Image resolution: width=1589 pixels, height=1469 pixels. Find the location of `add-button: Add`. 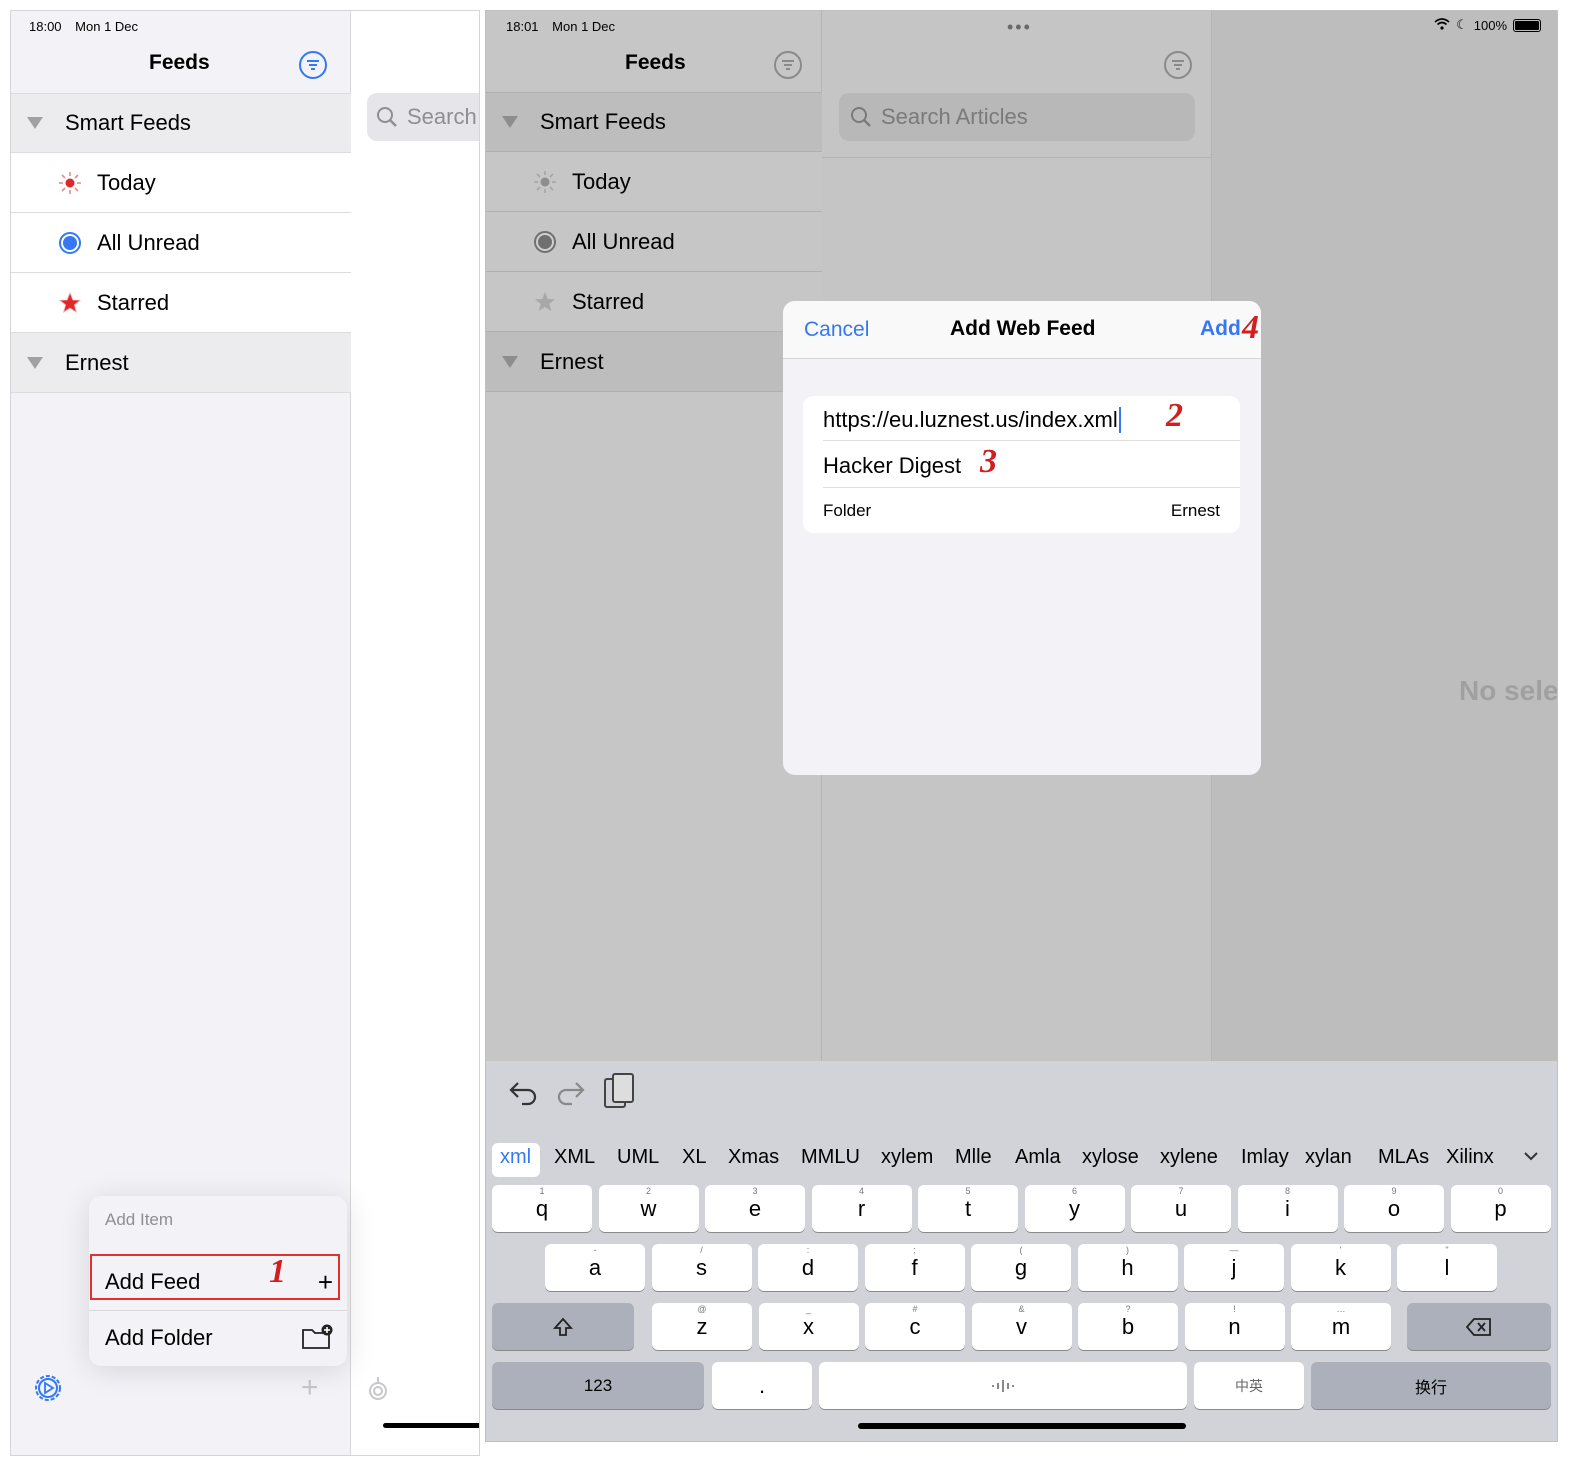

add-button: Add is located at coordinates (1220, 329).